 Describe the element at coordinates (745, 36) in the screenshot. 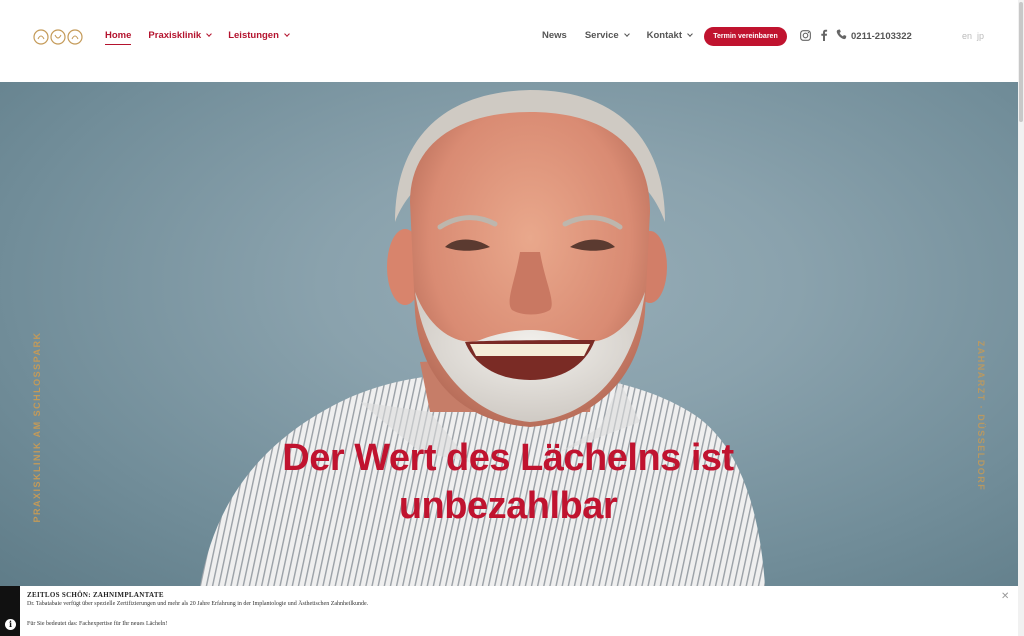

I see `book-appointment-button: Termin vereinbaren` at that location.